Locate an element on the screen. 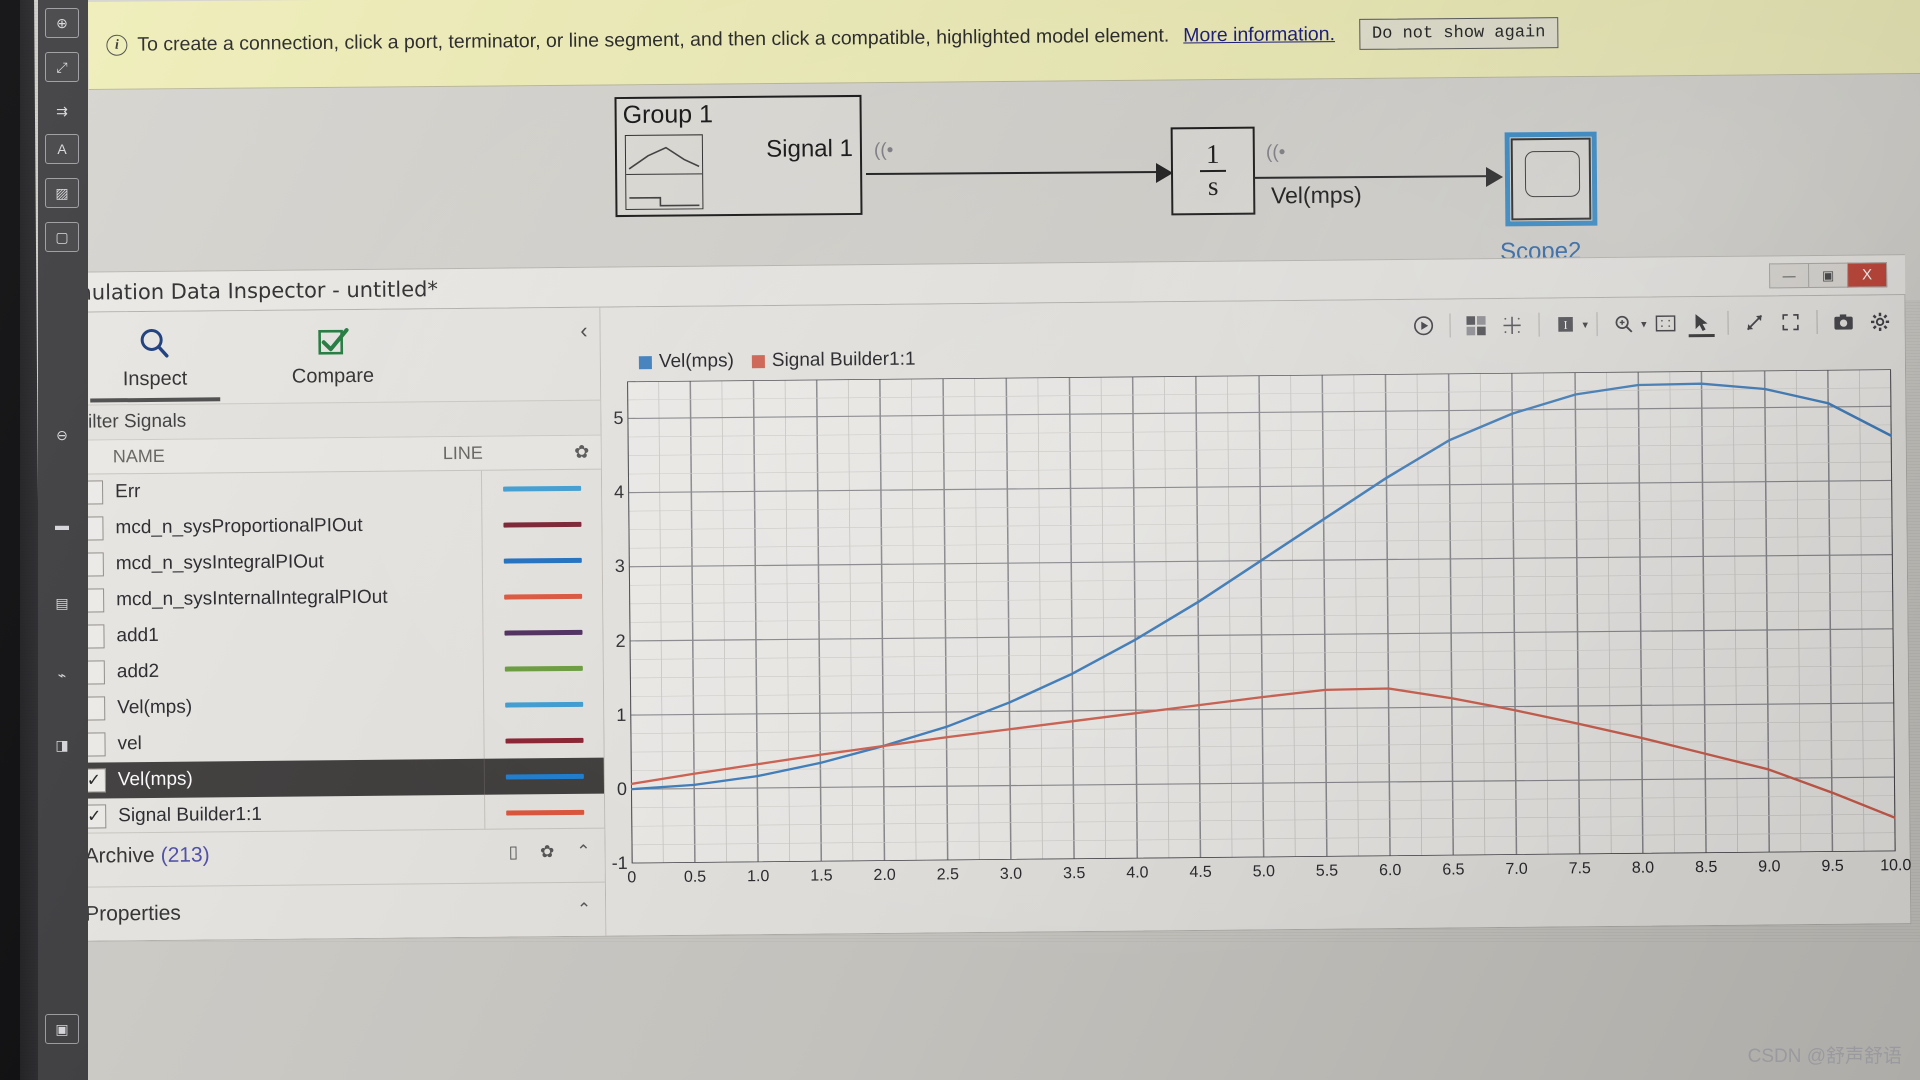 The width and height of the screenshot is (1920, 1080). zoom-fit-icon: ⊕ is located at coordinates (62, 23).